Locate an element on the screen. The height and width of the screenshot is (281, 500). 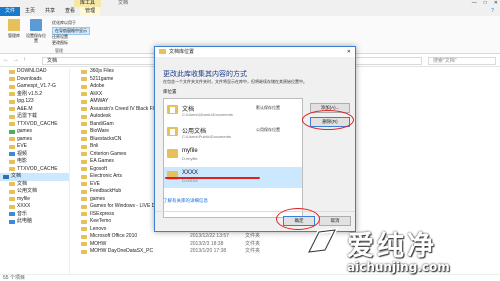
location-item: 公用文档 C:\Users\Public\Documents 公用保存位置 is located at coordinates (233, 133).